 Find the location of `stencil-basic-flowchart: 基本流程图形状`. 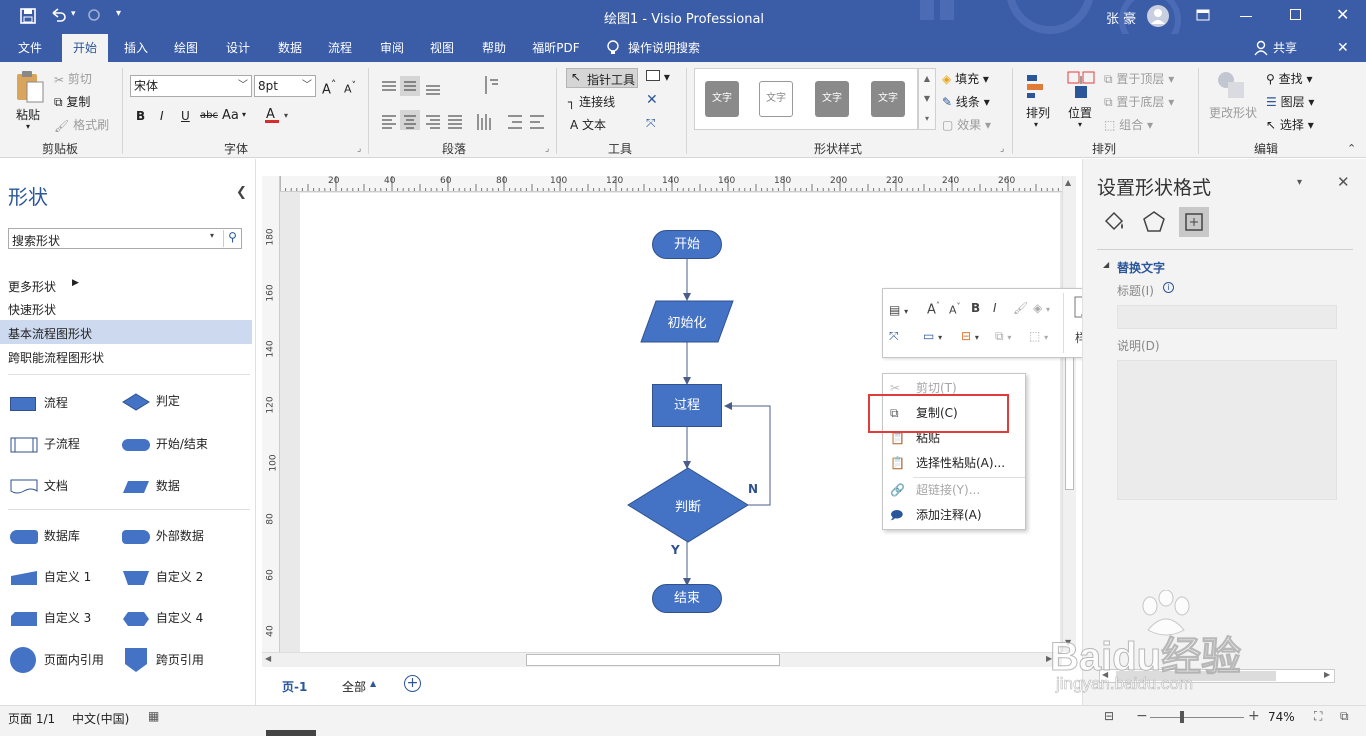

stencil-basic-flowchart: 基本流程图形状 is located at coordinates (126, 332).